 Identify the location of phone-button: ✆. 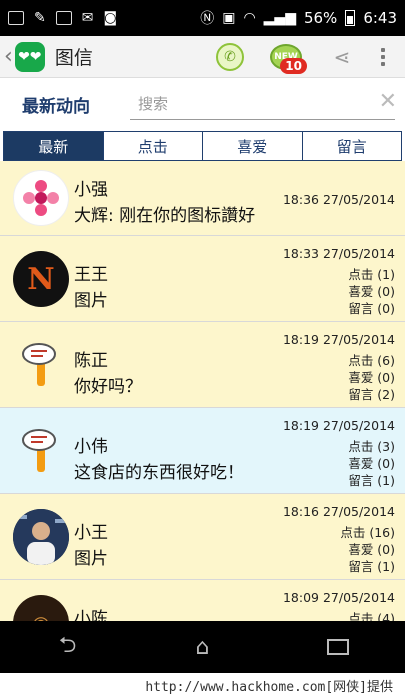
(230, 57).